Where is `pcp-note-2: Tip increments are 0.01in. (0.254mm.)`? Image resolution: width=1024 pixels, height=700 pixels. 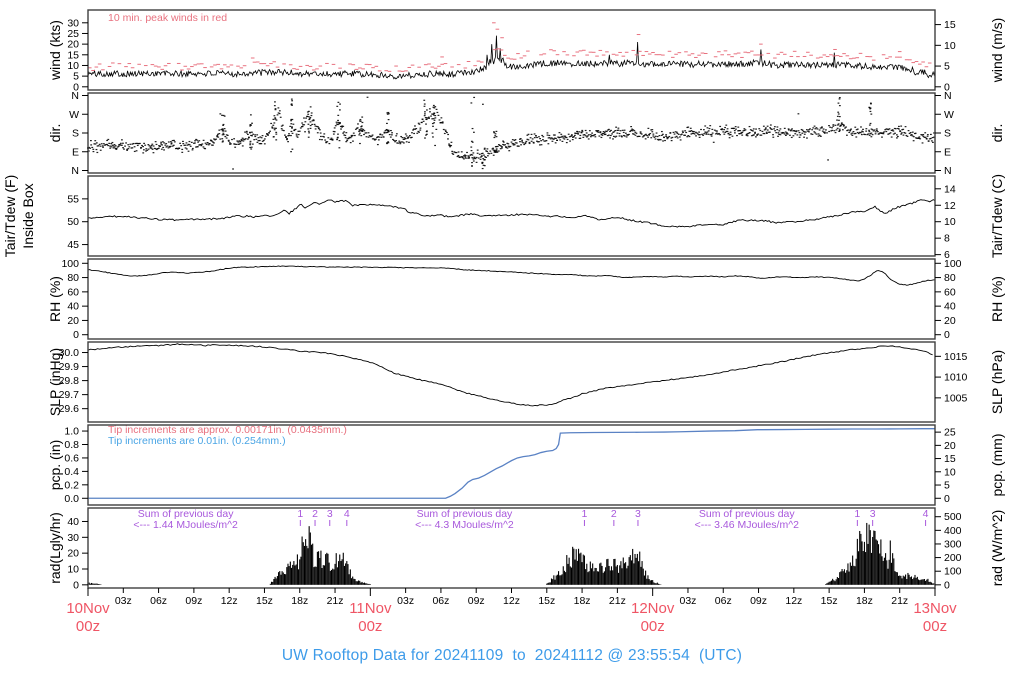
pcp-note-2: Tip increments are 0.01in. (0.254mm.) is located at coordinates (197, 441).